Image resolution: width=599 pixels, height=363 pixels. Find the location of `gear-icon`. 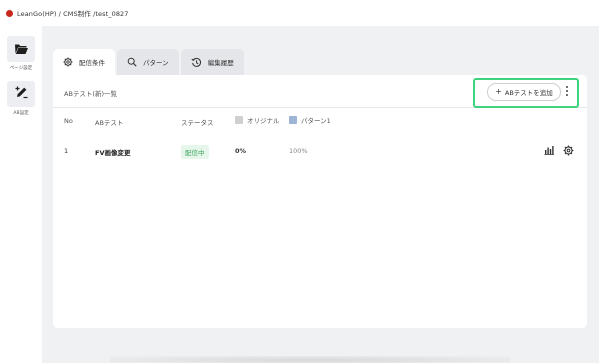

gear-icon is located at coordinates (68, 62).